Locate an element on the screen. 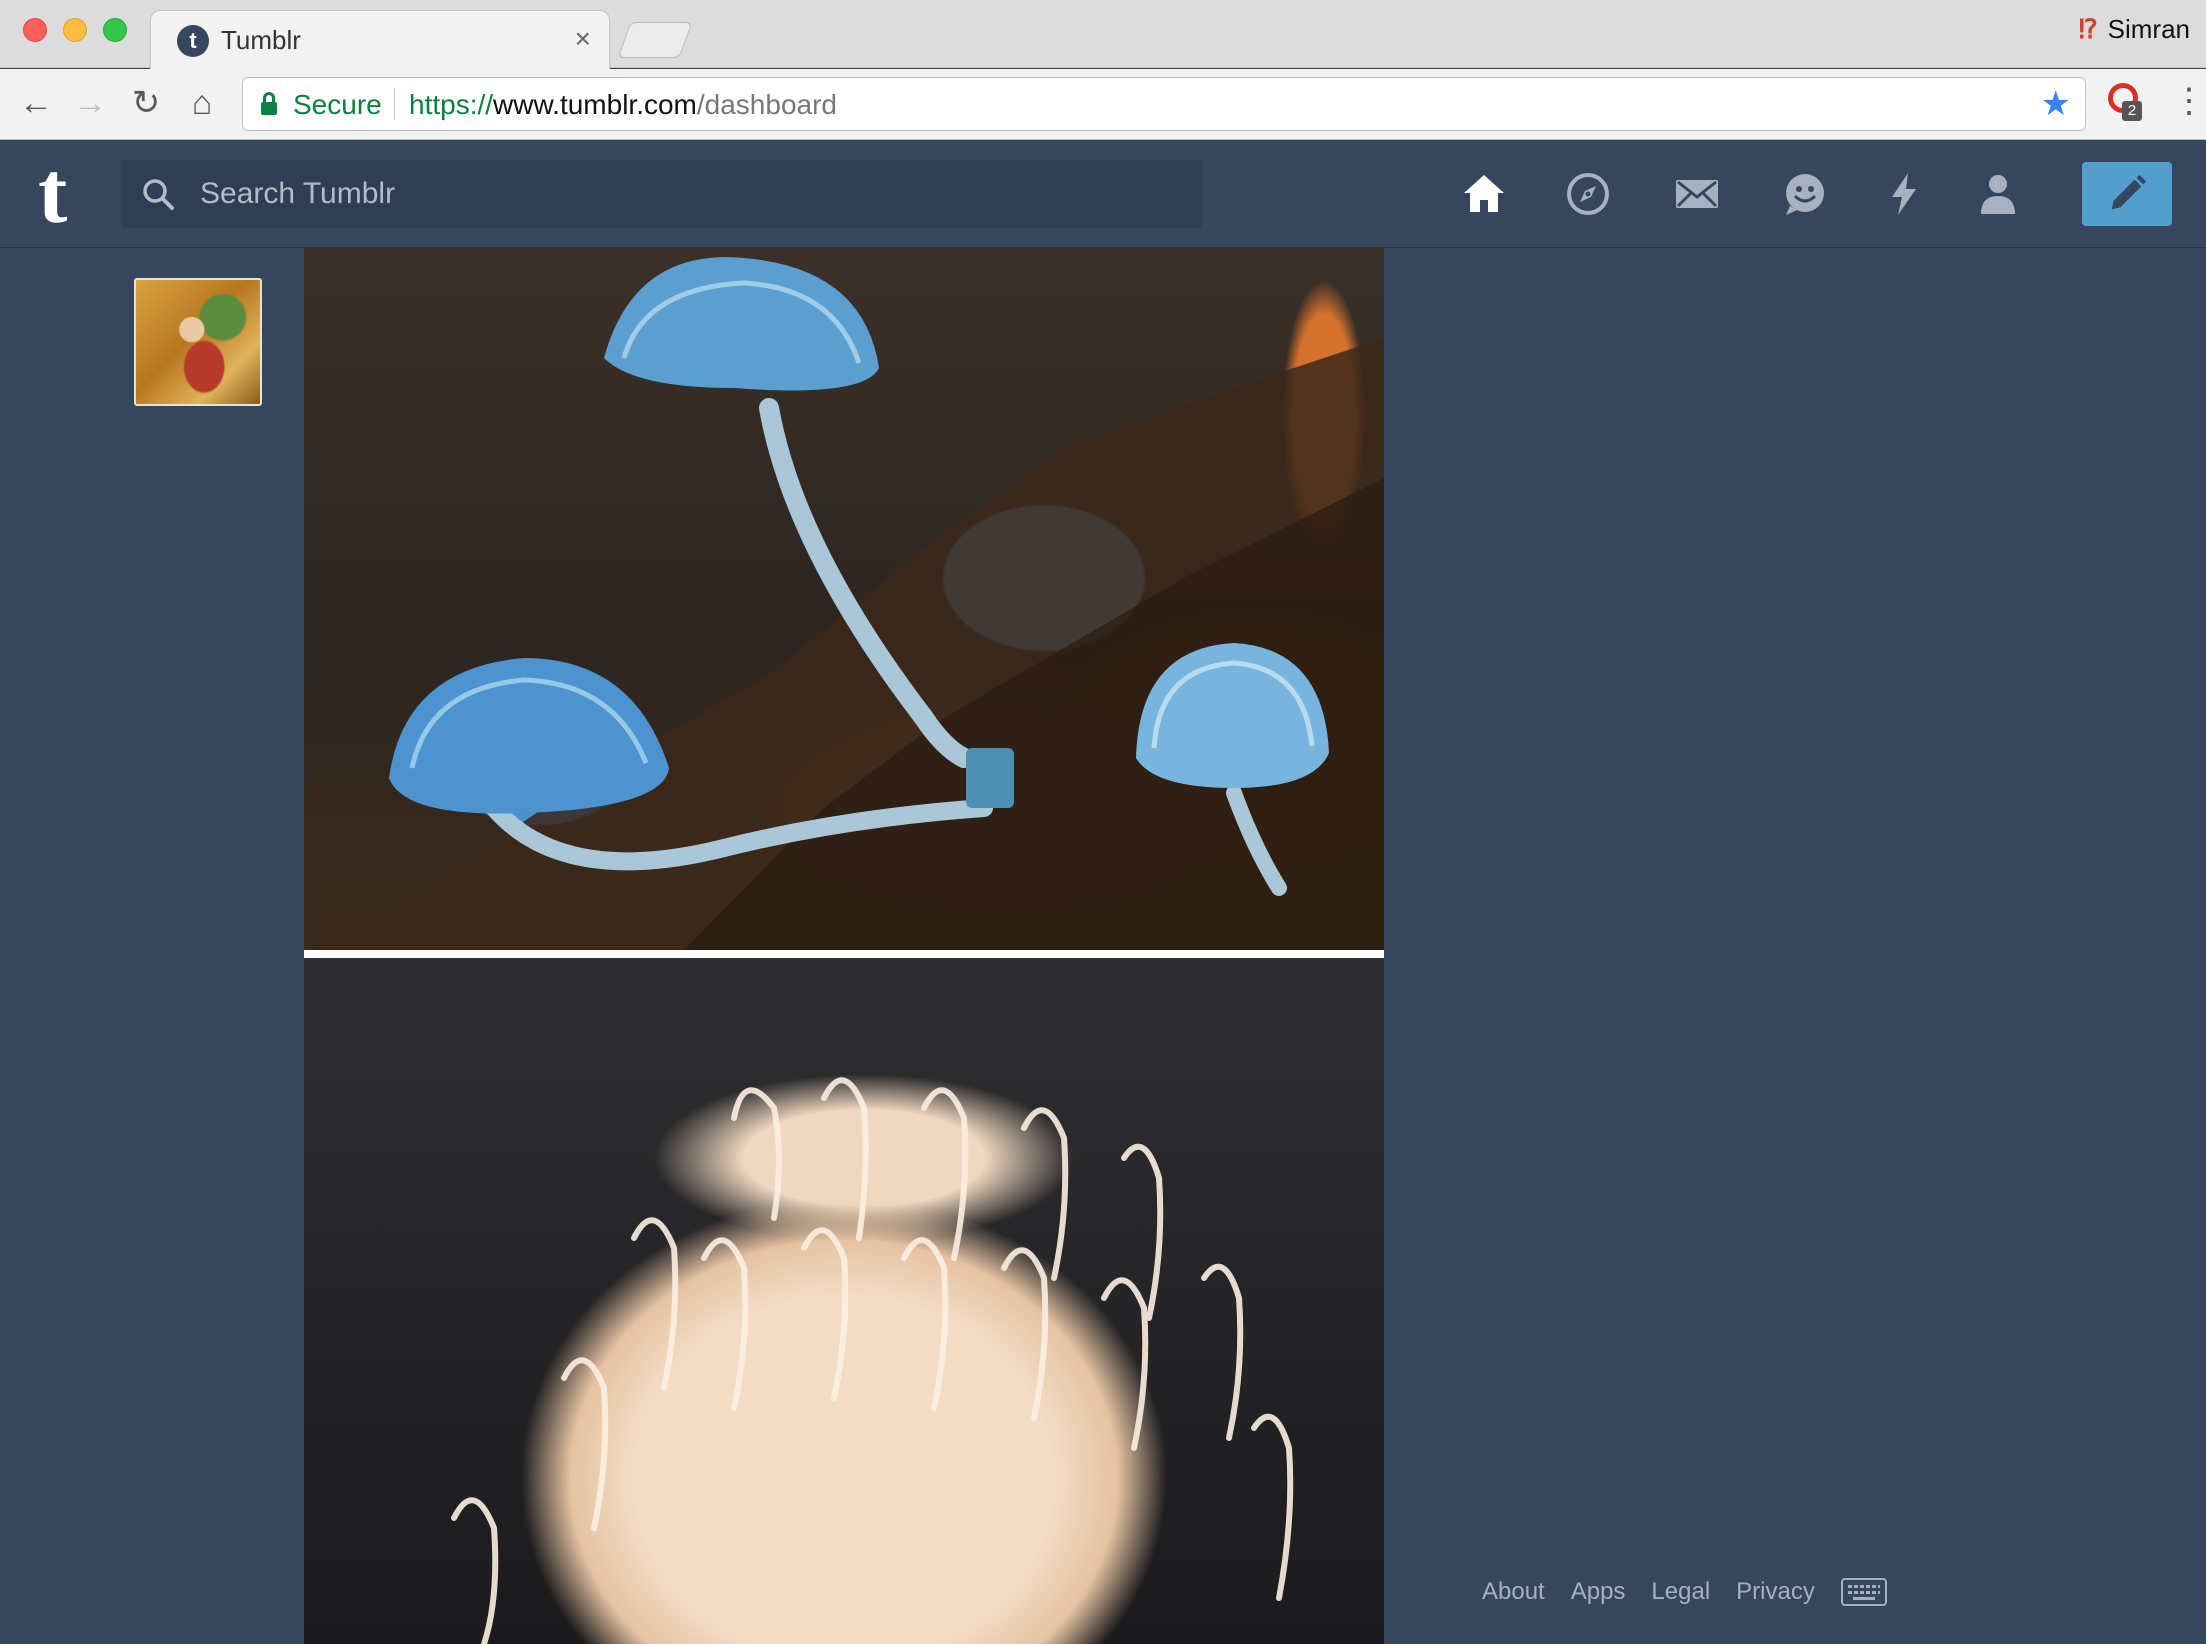 This screenshot has width=2206, height=1644. pencil-icon is located at coordinates (2129, 192).